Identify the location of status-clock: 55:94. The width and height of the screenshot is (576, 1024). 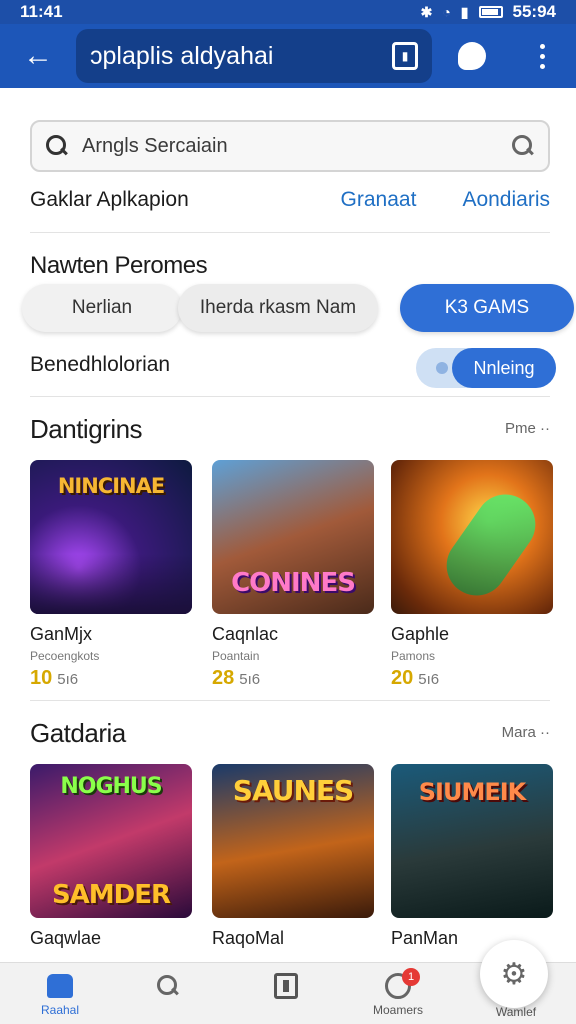
(534, 11).